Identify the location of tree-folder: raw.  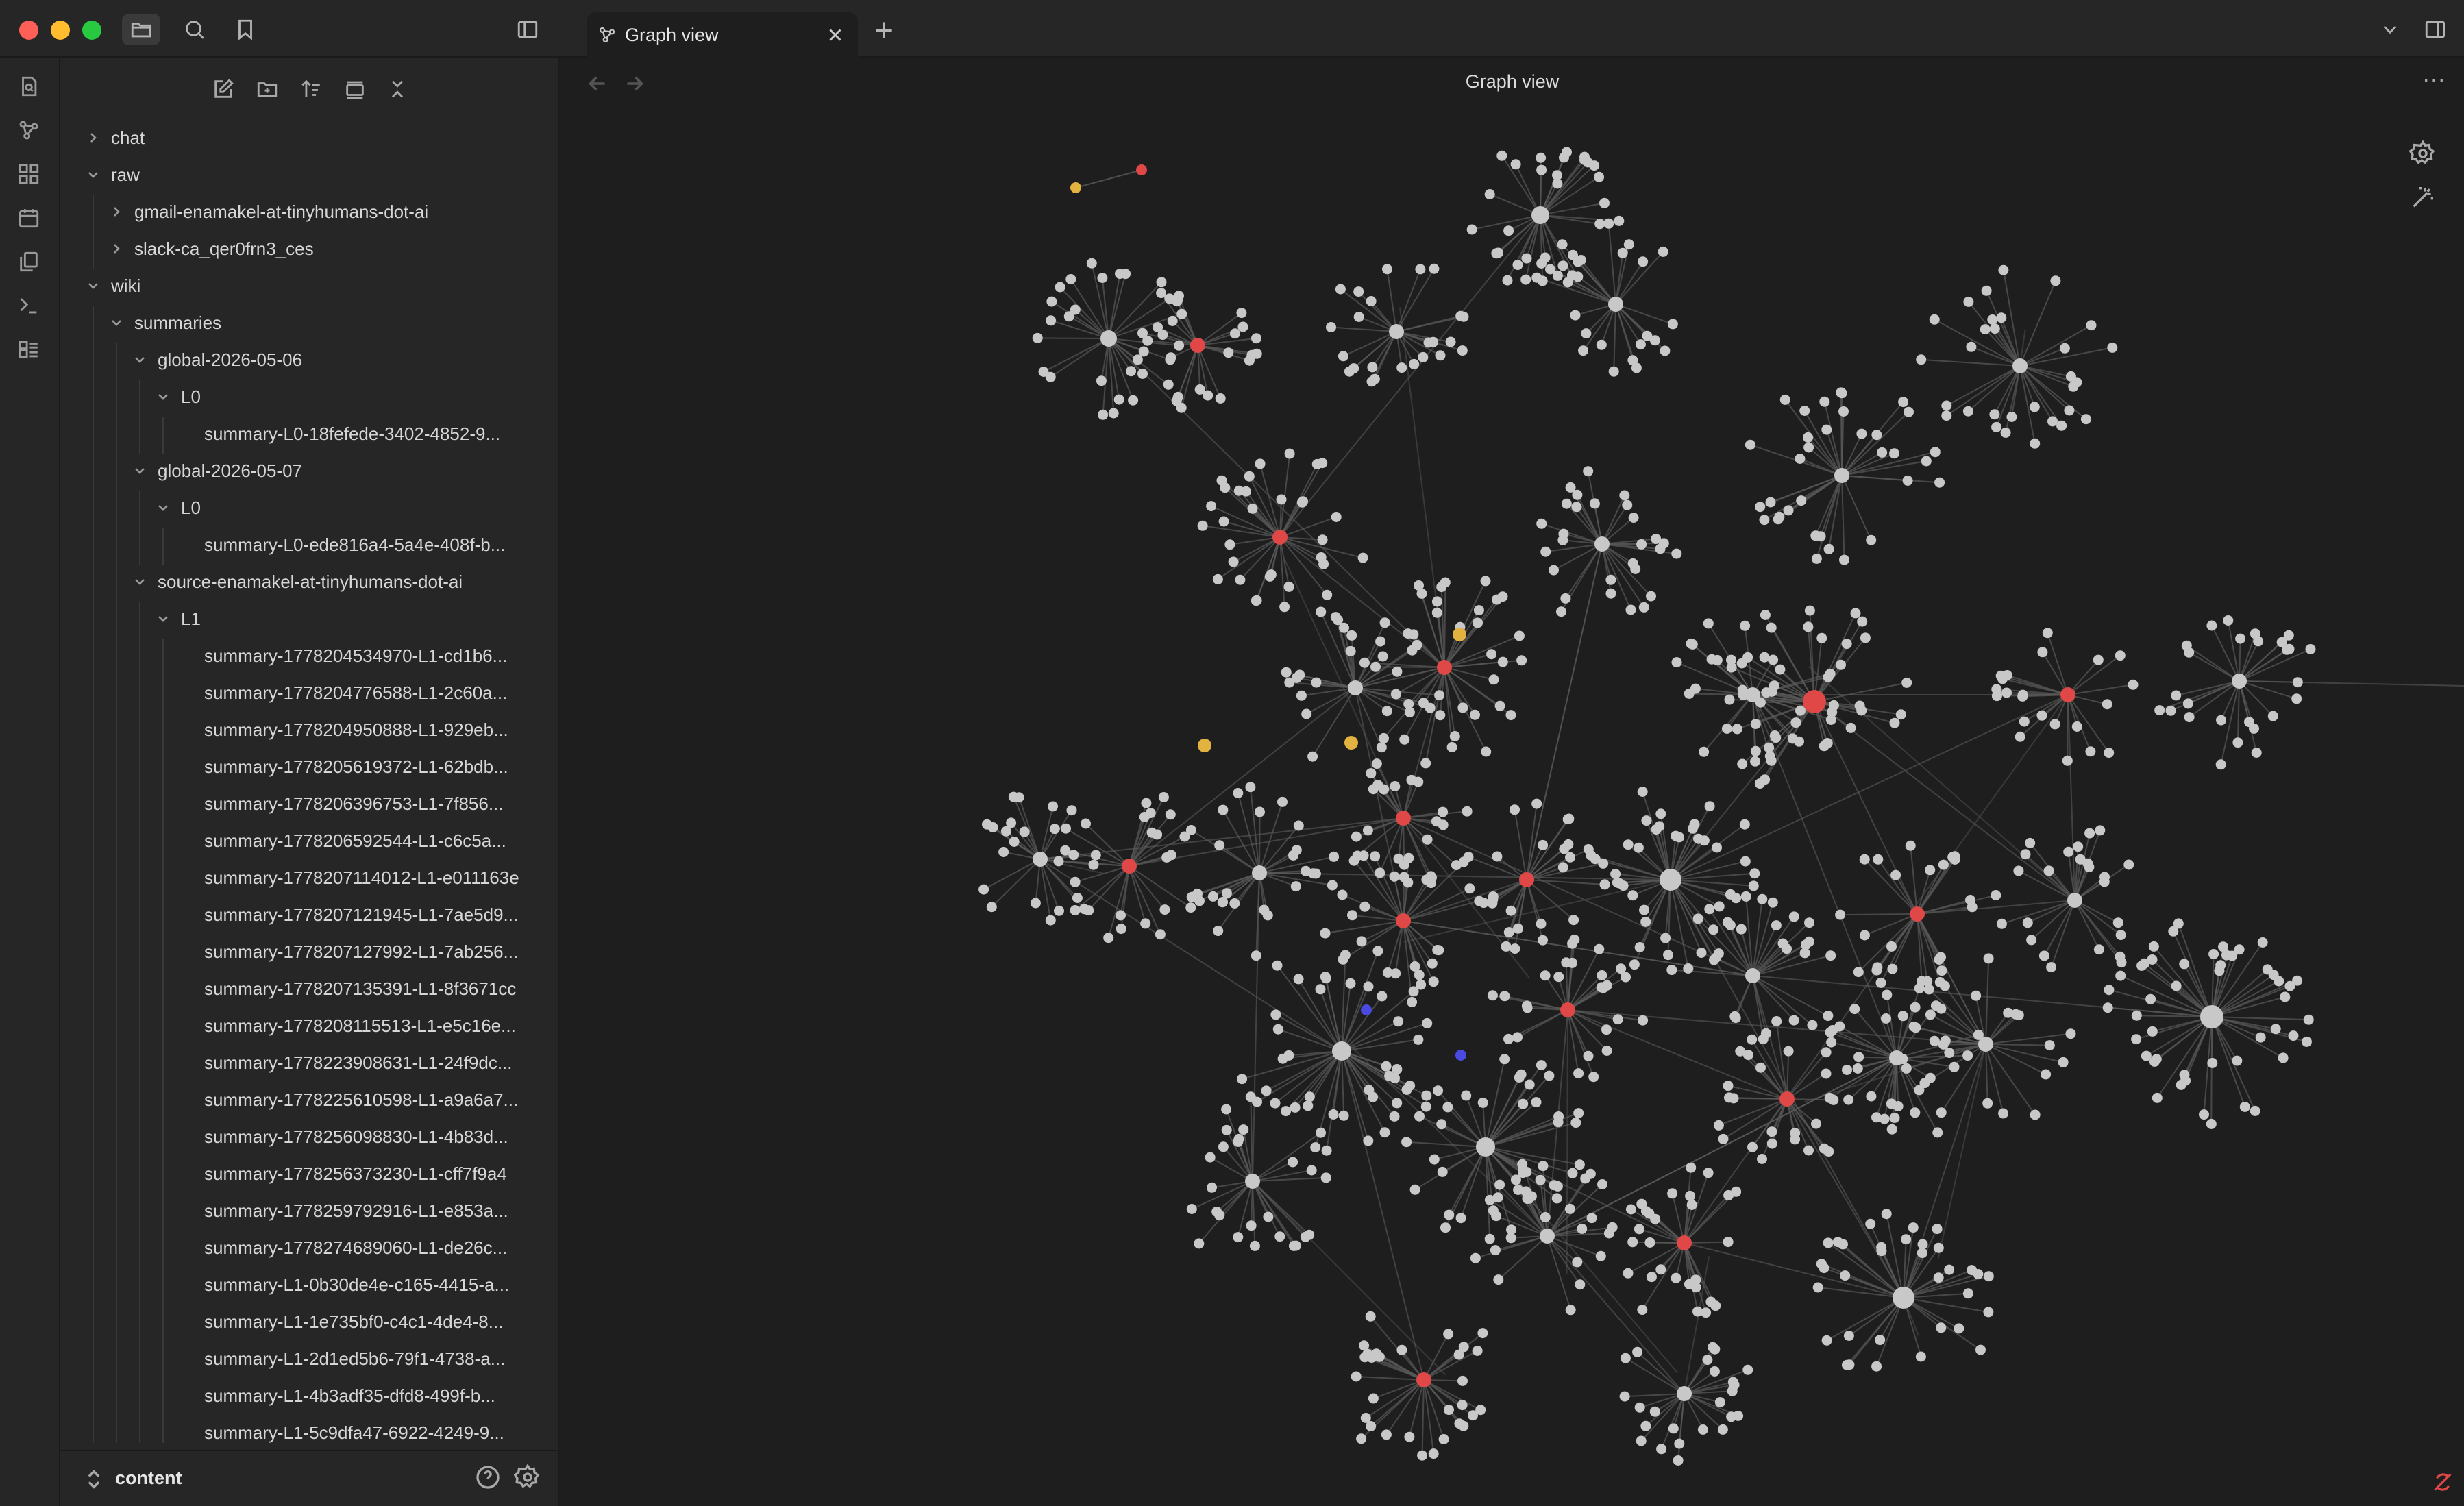
(112, 175).